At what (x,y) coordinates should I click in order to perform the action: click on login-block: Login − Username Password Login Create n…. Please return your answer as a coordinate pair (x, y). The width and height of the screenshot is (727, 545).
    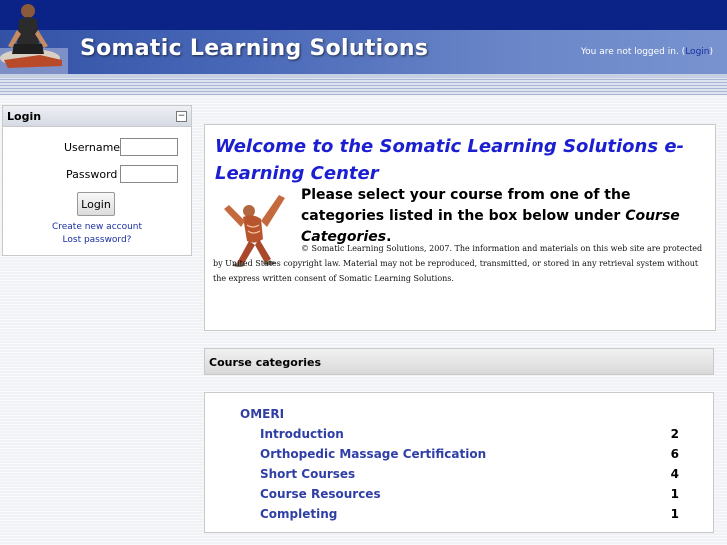
    Looking at the image, I should click on (97, 180).